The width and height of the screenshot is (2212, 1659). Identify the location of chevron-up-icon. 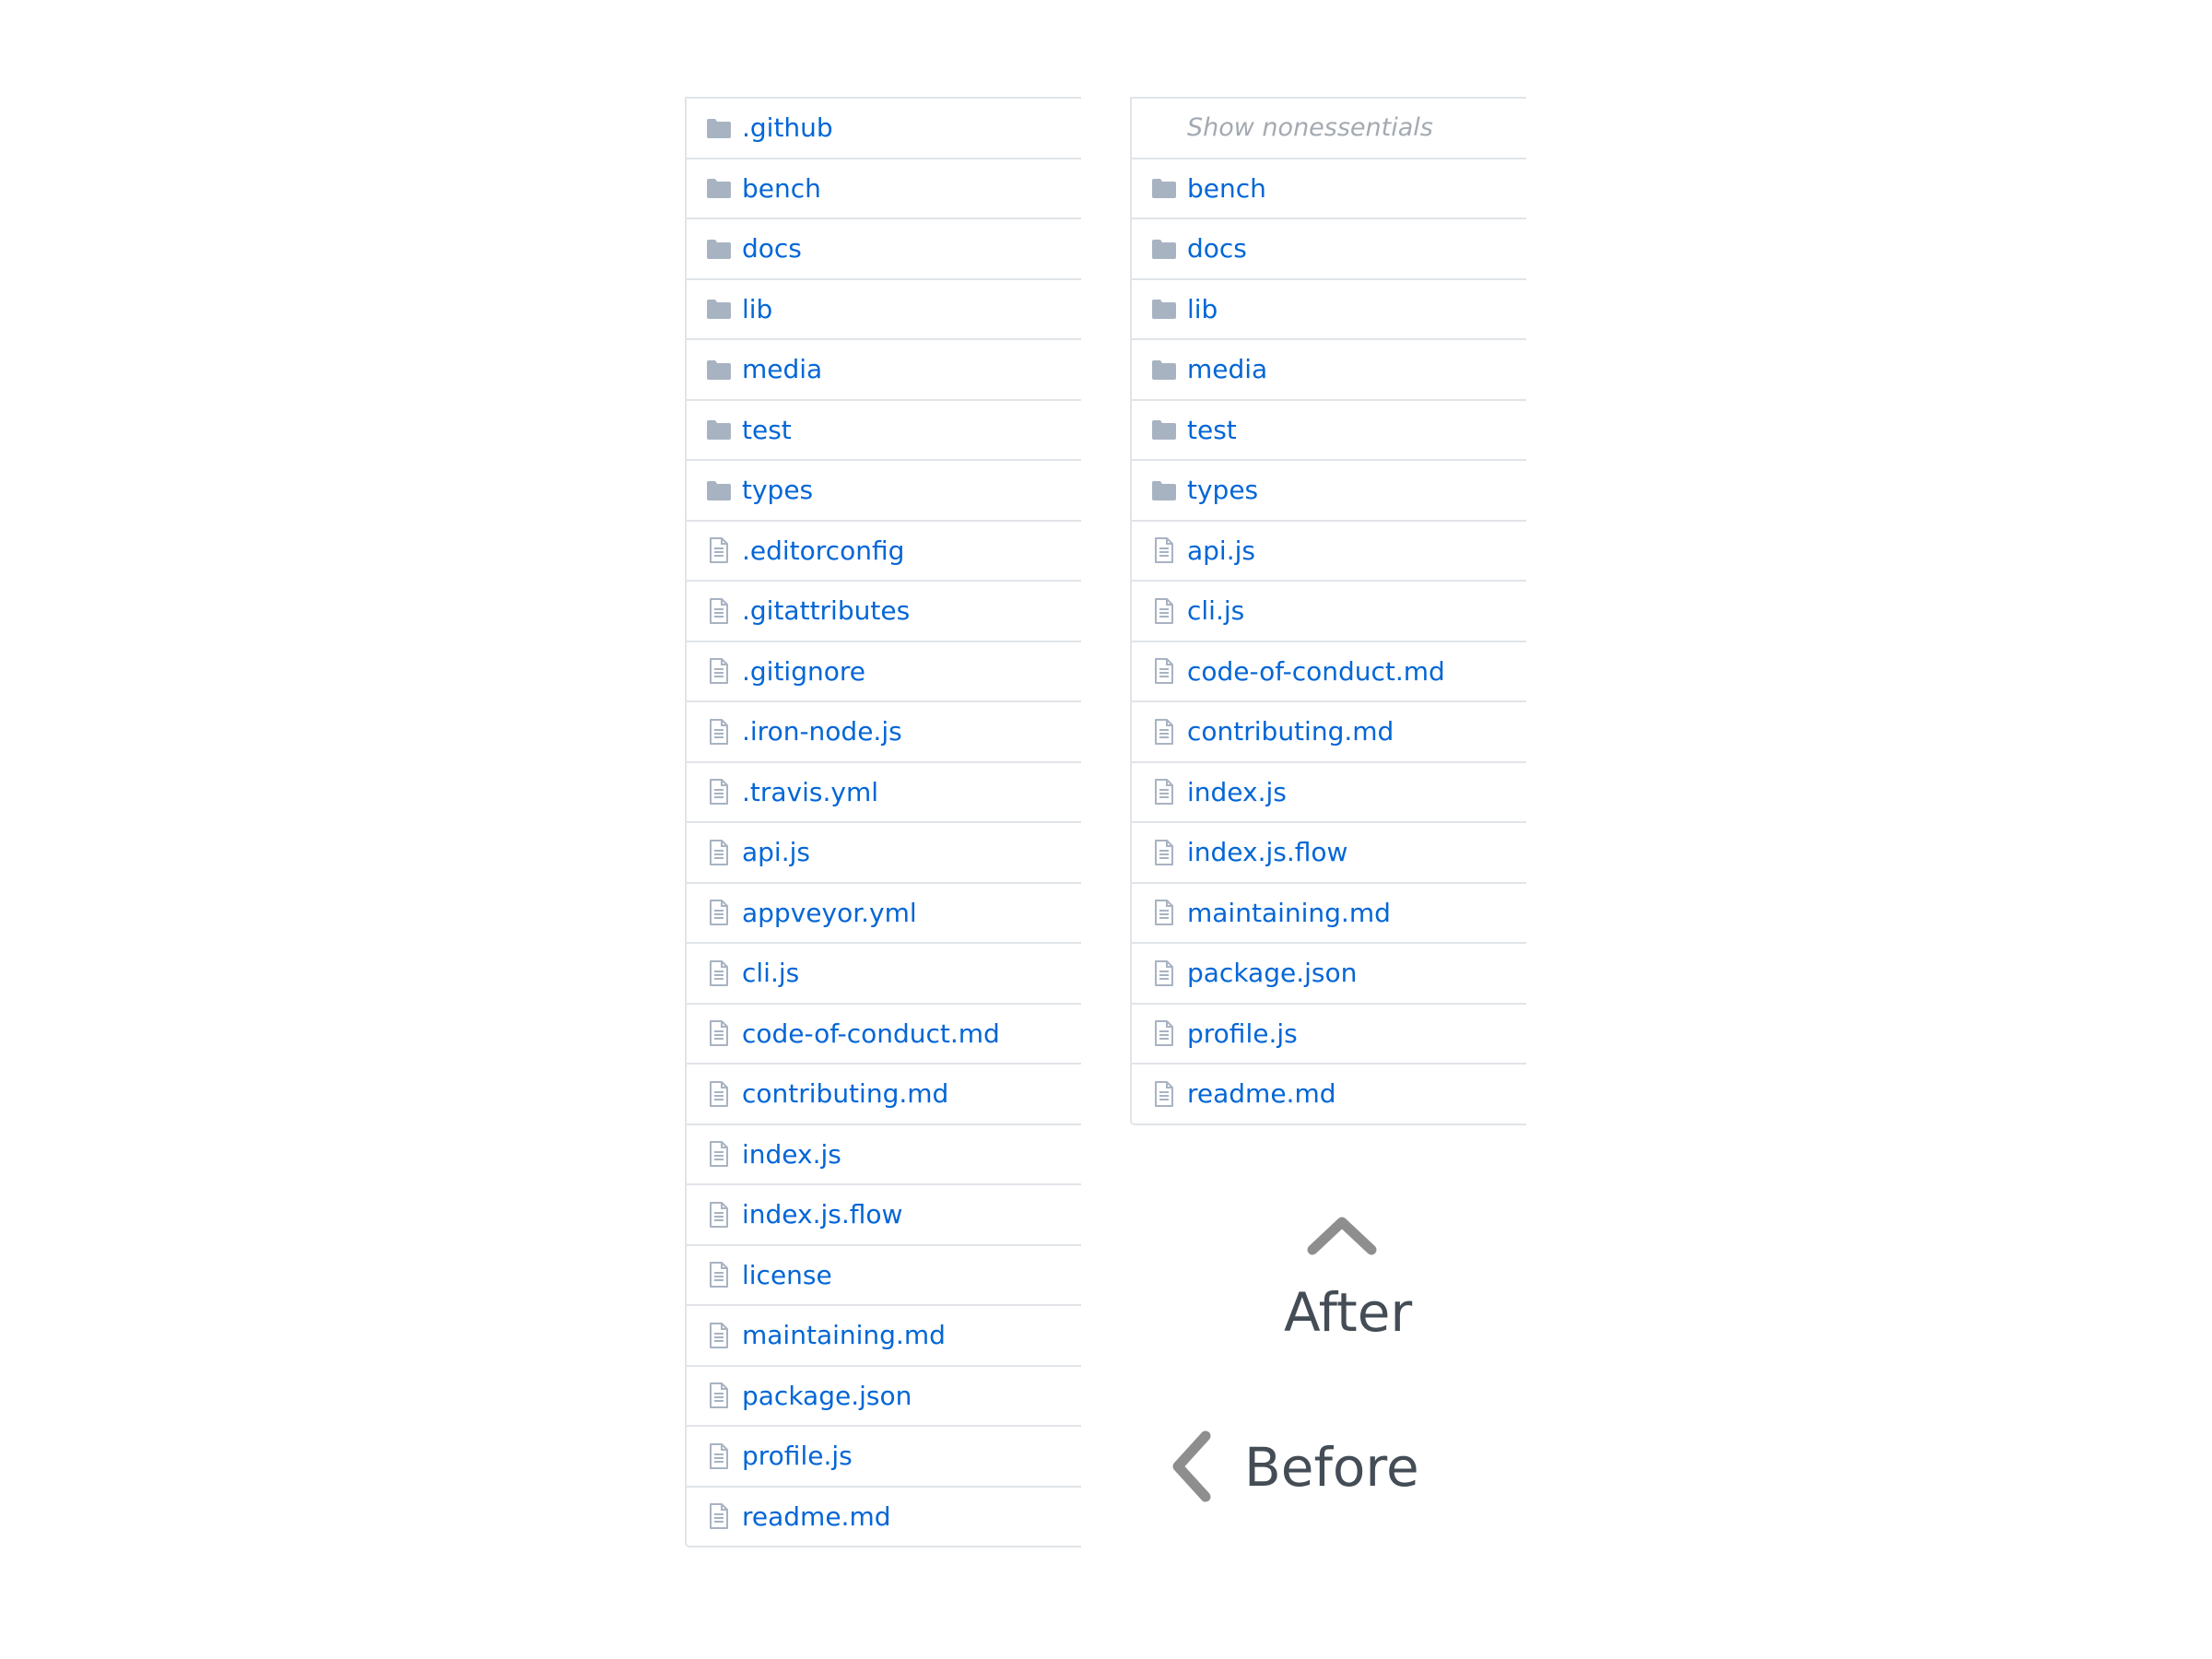
(1342, 1236).